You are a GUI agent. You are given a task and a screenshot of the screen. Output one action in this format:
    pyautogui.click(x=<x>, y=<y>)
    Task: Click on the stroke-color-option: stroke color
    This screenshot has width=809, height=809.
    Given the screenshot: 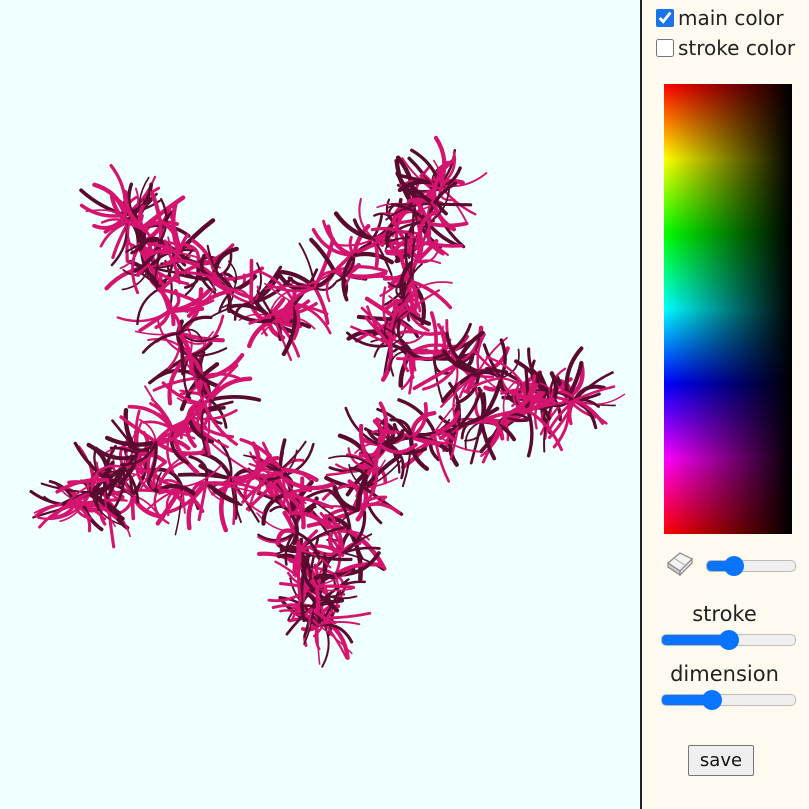 What is the action you would take?
    pyautogui.click(x=725, y=48)
    